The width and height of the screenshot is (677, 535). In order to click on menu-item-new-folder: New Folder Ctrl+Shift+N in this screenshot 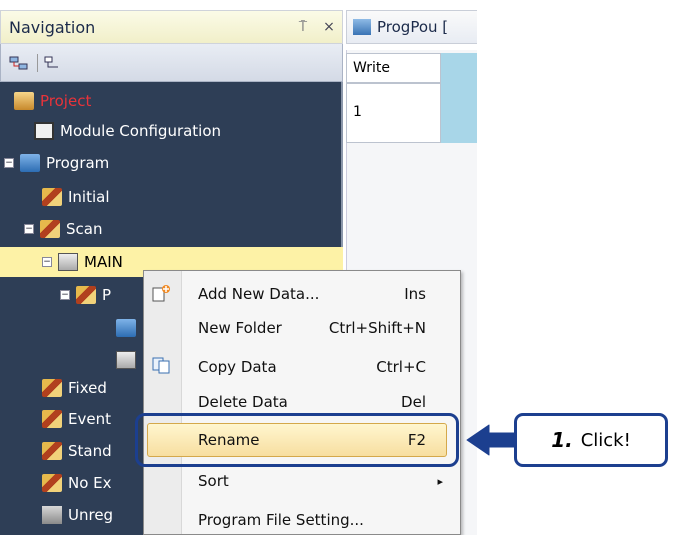, I will do `click(312, 328)`.